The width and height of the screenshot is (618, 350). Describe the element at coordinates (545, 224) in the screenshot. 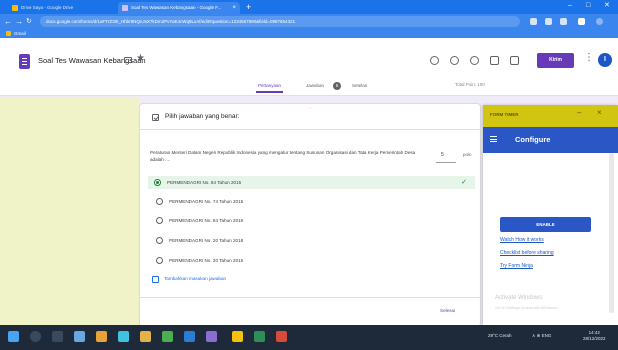

I see `enable-button: ENABLE` at that location.